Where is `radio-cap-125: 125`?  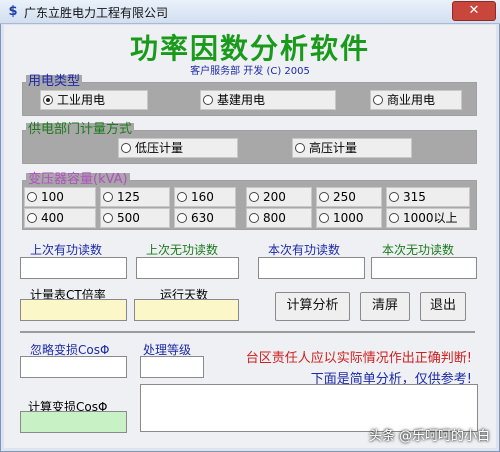 radio-cap-125: 125 is located at coordinates (135, 197).